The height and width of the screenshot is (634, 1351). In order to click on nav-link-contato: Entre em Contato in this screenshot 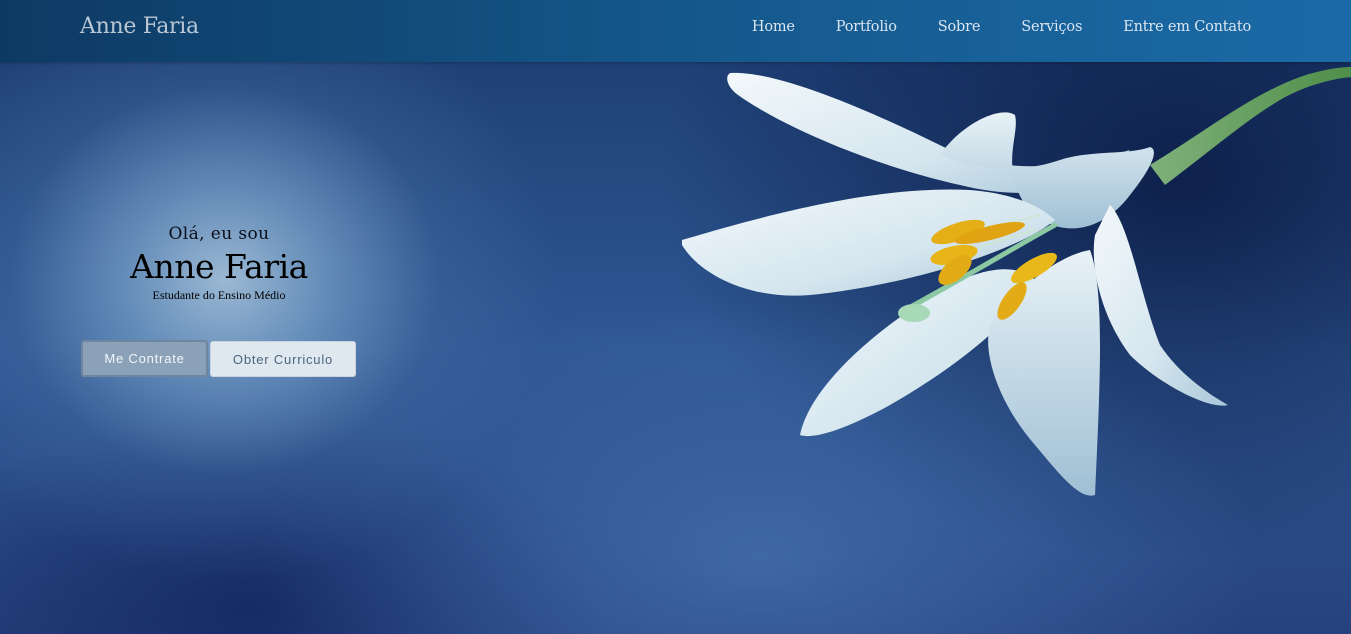, I will do `click(1187, 27)`.